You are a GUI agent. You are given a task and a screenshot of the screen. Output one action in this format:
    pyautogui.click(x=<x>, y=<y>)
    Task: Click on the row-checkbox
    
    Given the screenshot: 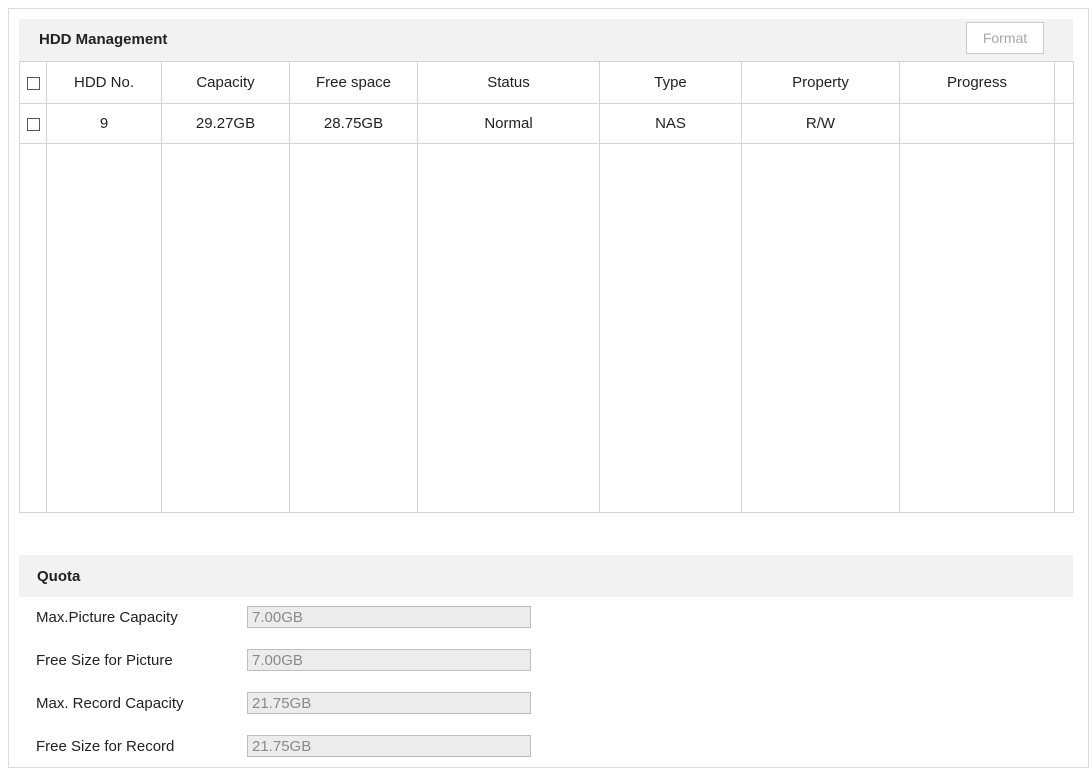 What is the action you would take?
    pyautogui.click(x=33, y=124)
    